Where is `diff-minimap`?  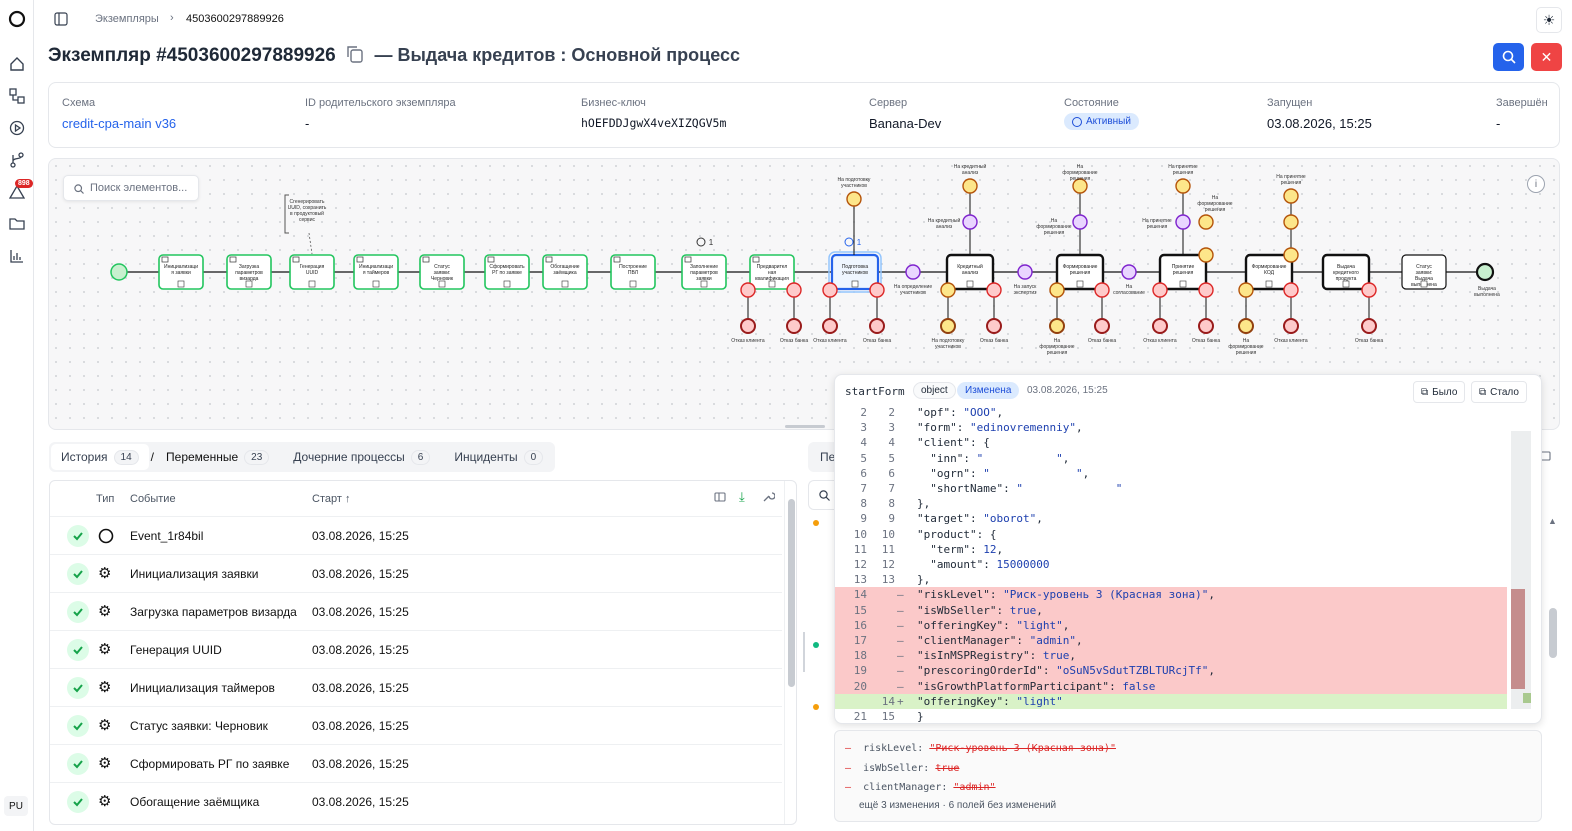 diff-minimap is located at coordinates (1521, 570).